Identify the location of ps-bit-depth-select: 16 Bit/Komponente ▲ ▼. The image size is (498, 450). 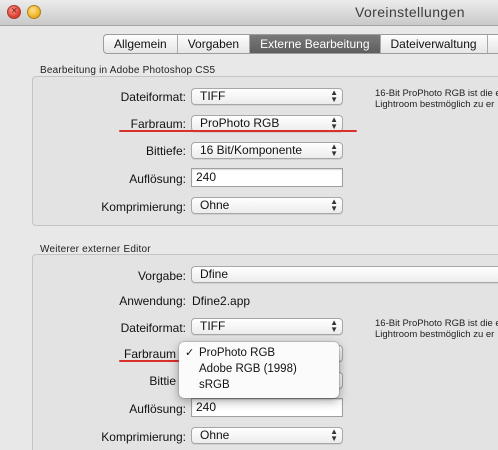
(267, 150).